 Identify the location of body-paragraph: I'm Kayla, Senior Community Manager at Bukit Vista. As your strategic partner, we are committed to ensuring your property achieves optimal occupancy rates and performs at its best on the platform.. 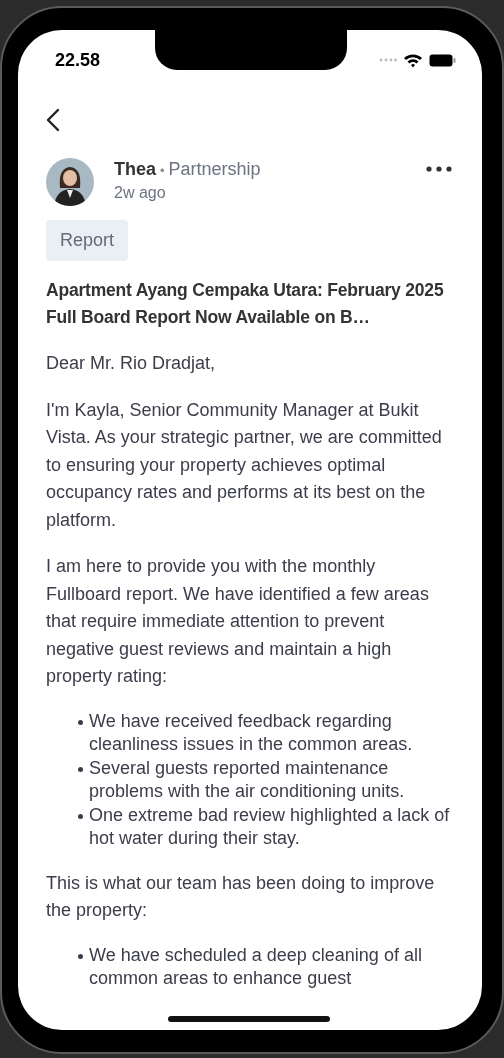
(244, 465).